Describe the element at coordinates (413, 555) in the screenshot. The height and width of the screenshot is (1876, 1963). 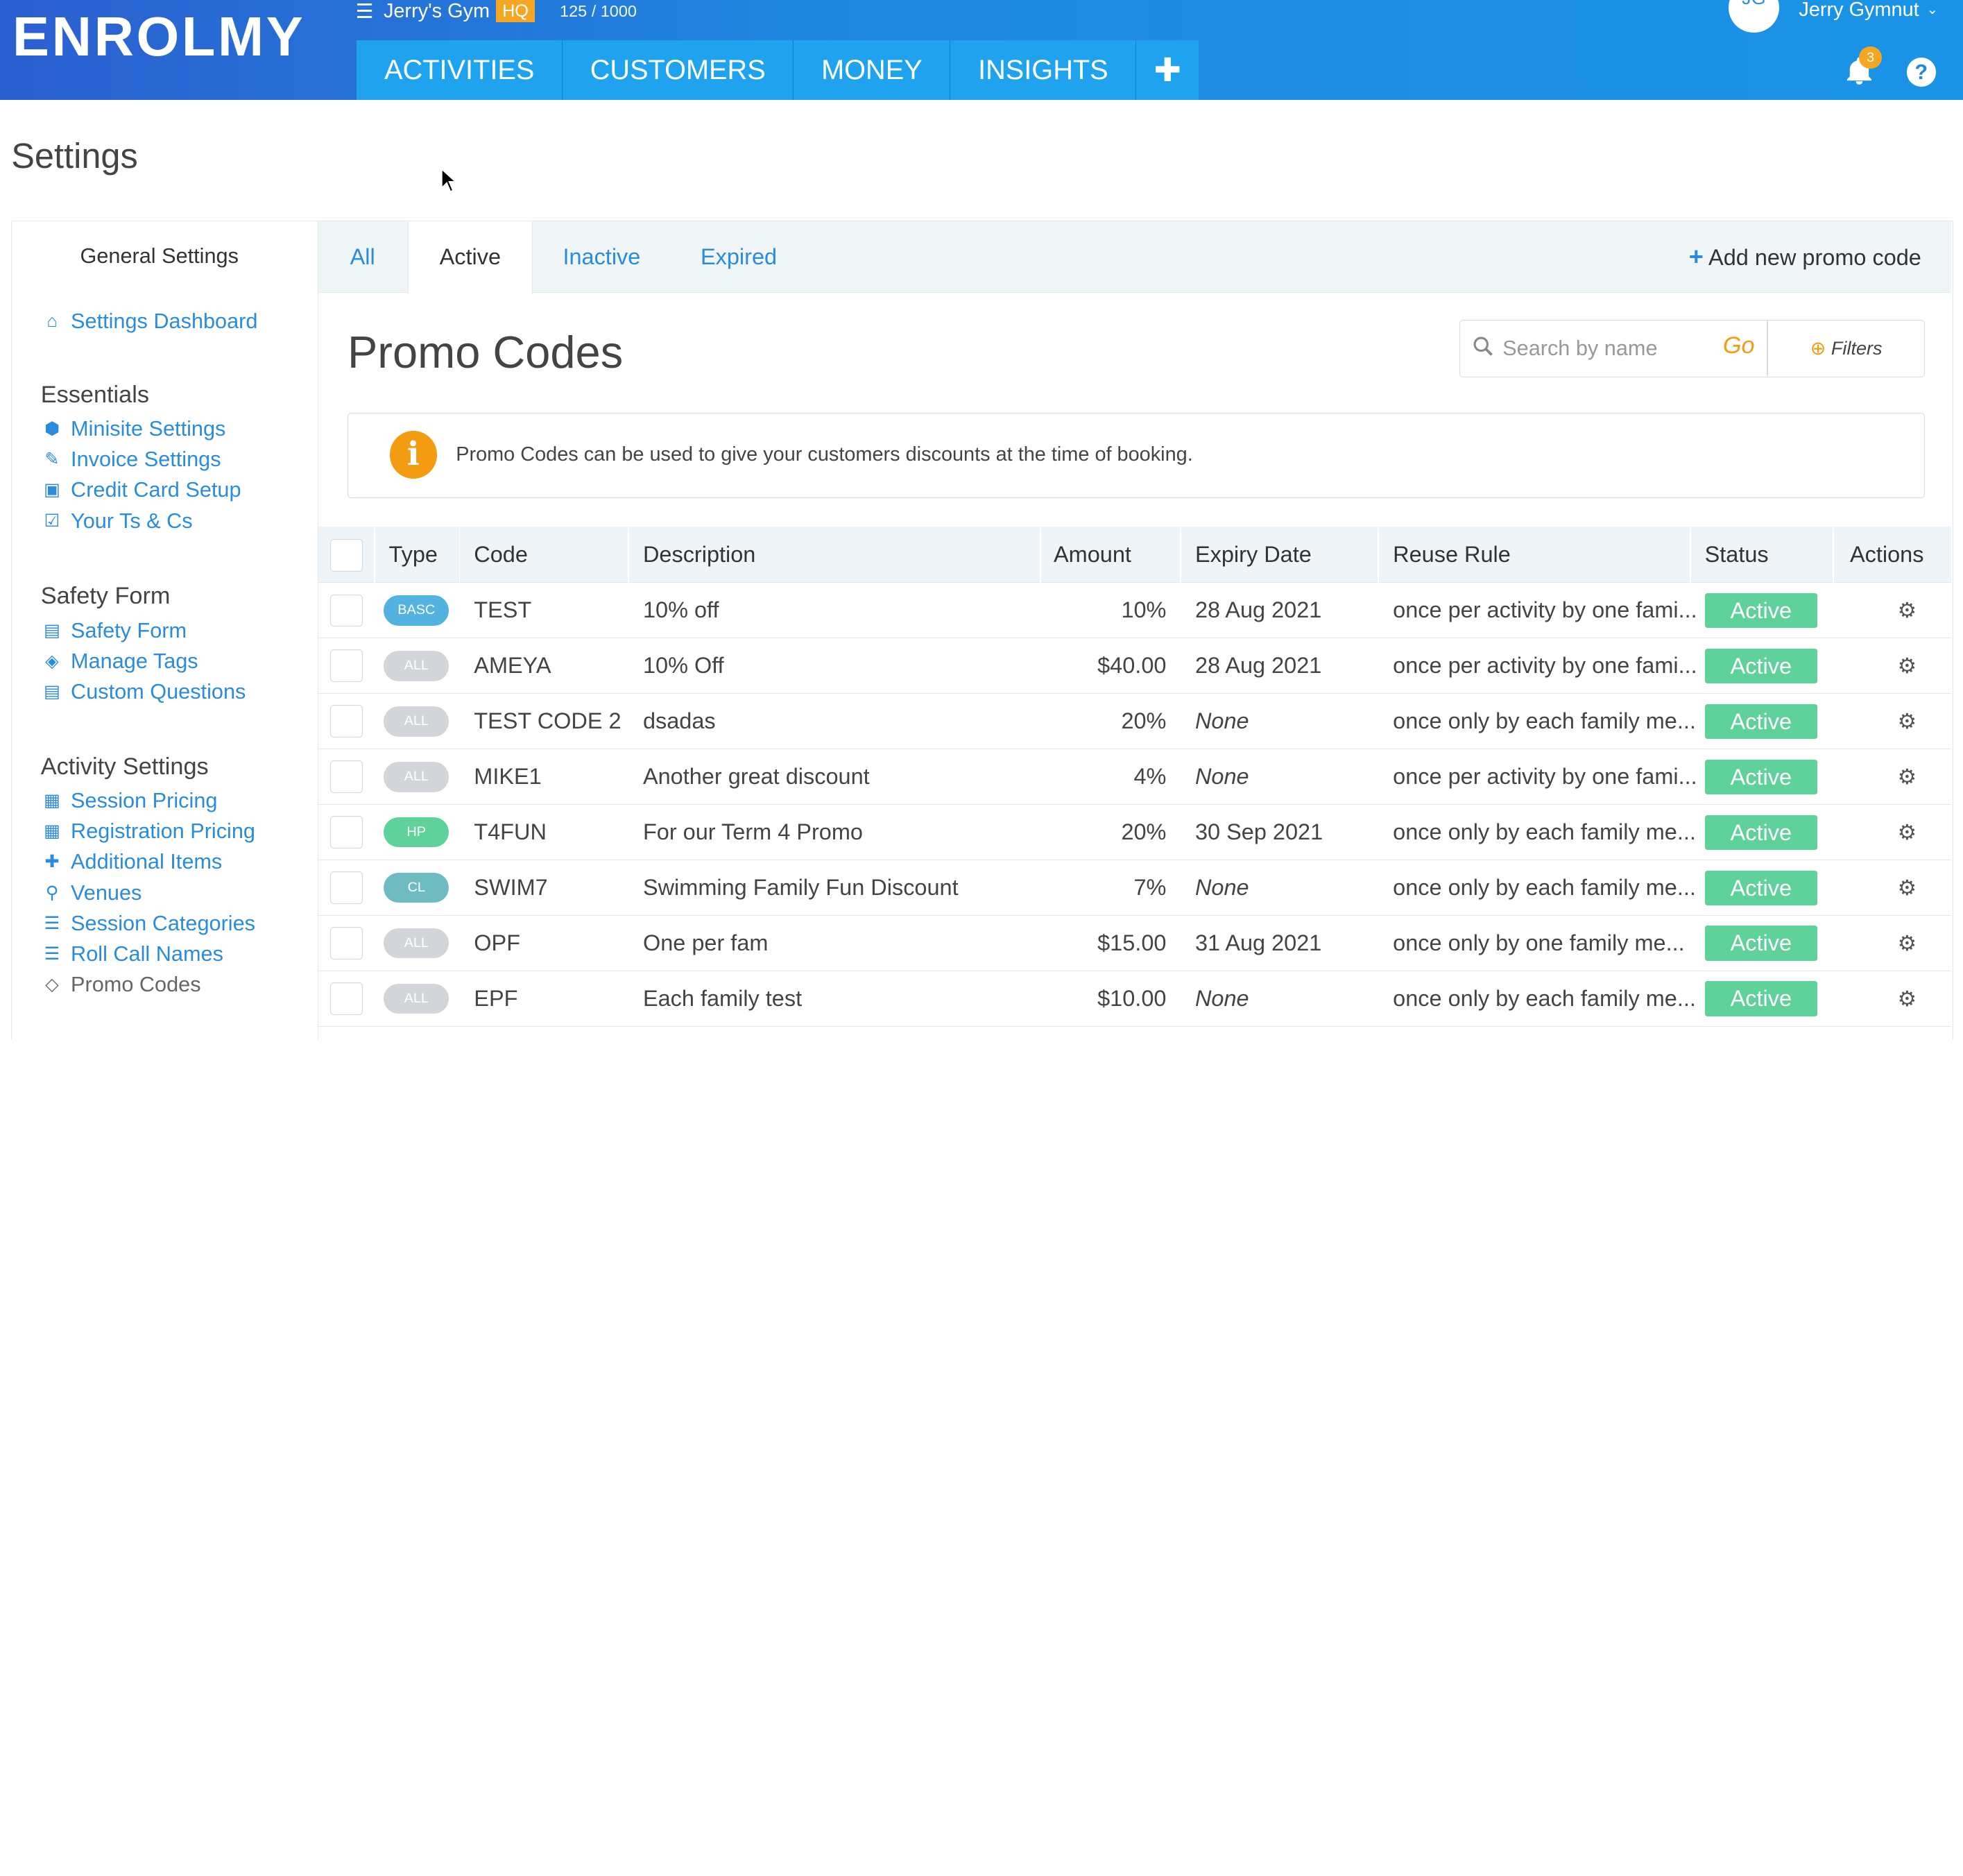
I see `column-type: Type` at that location.